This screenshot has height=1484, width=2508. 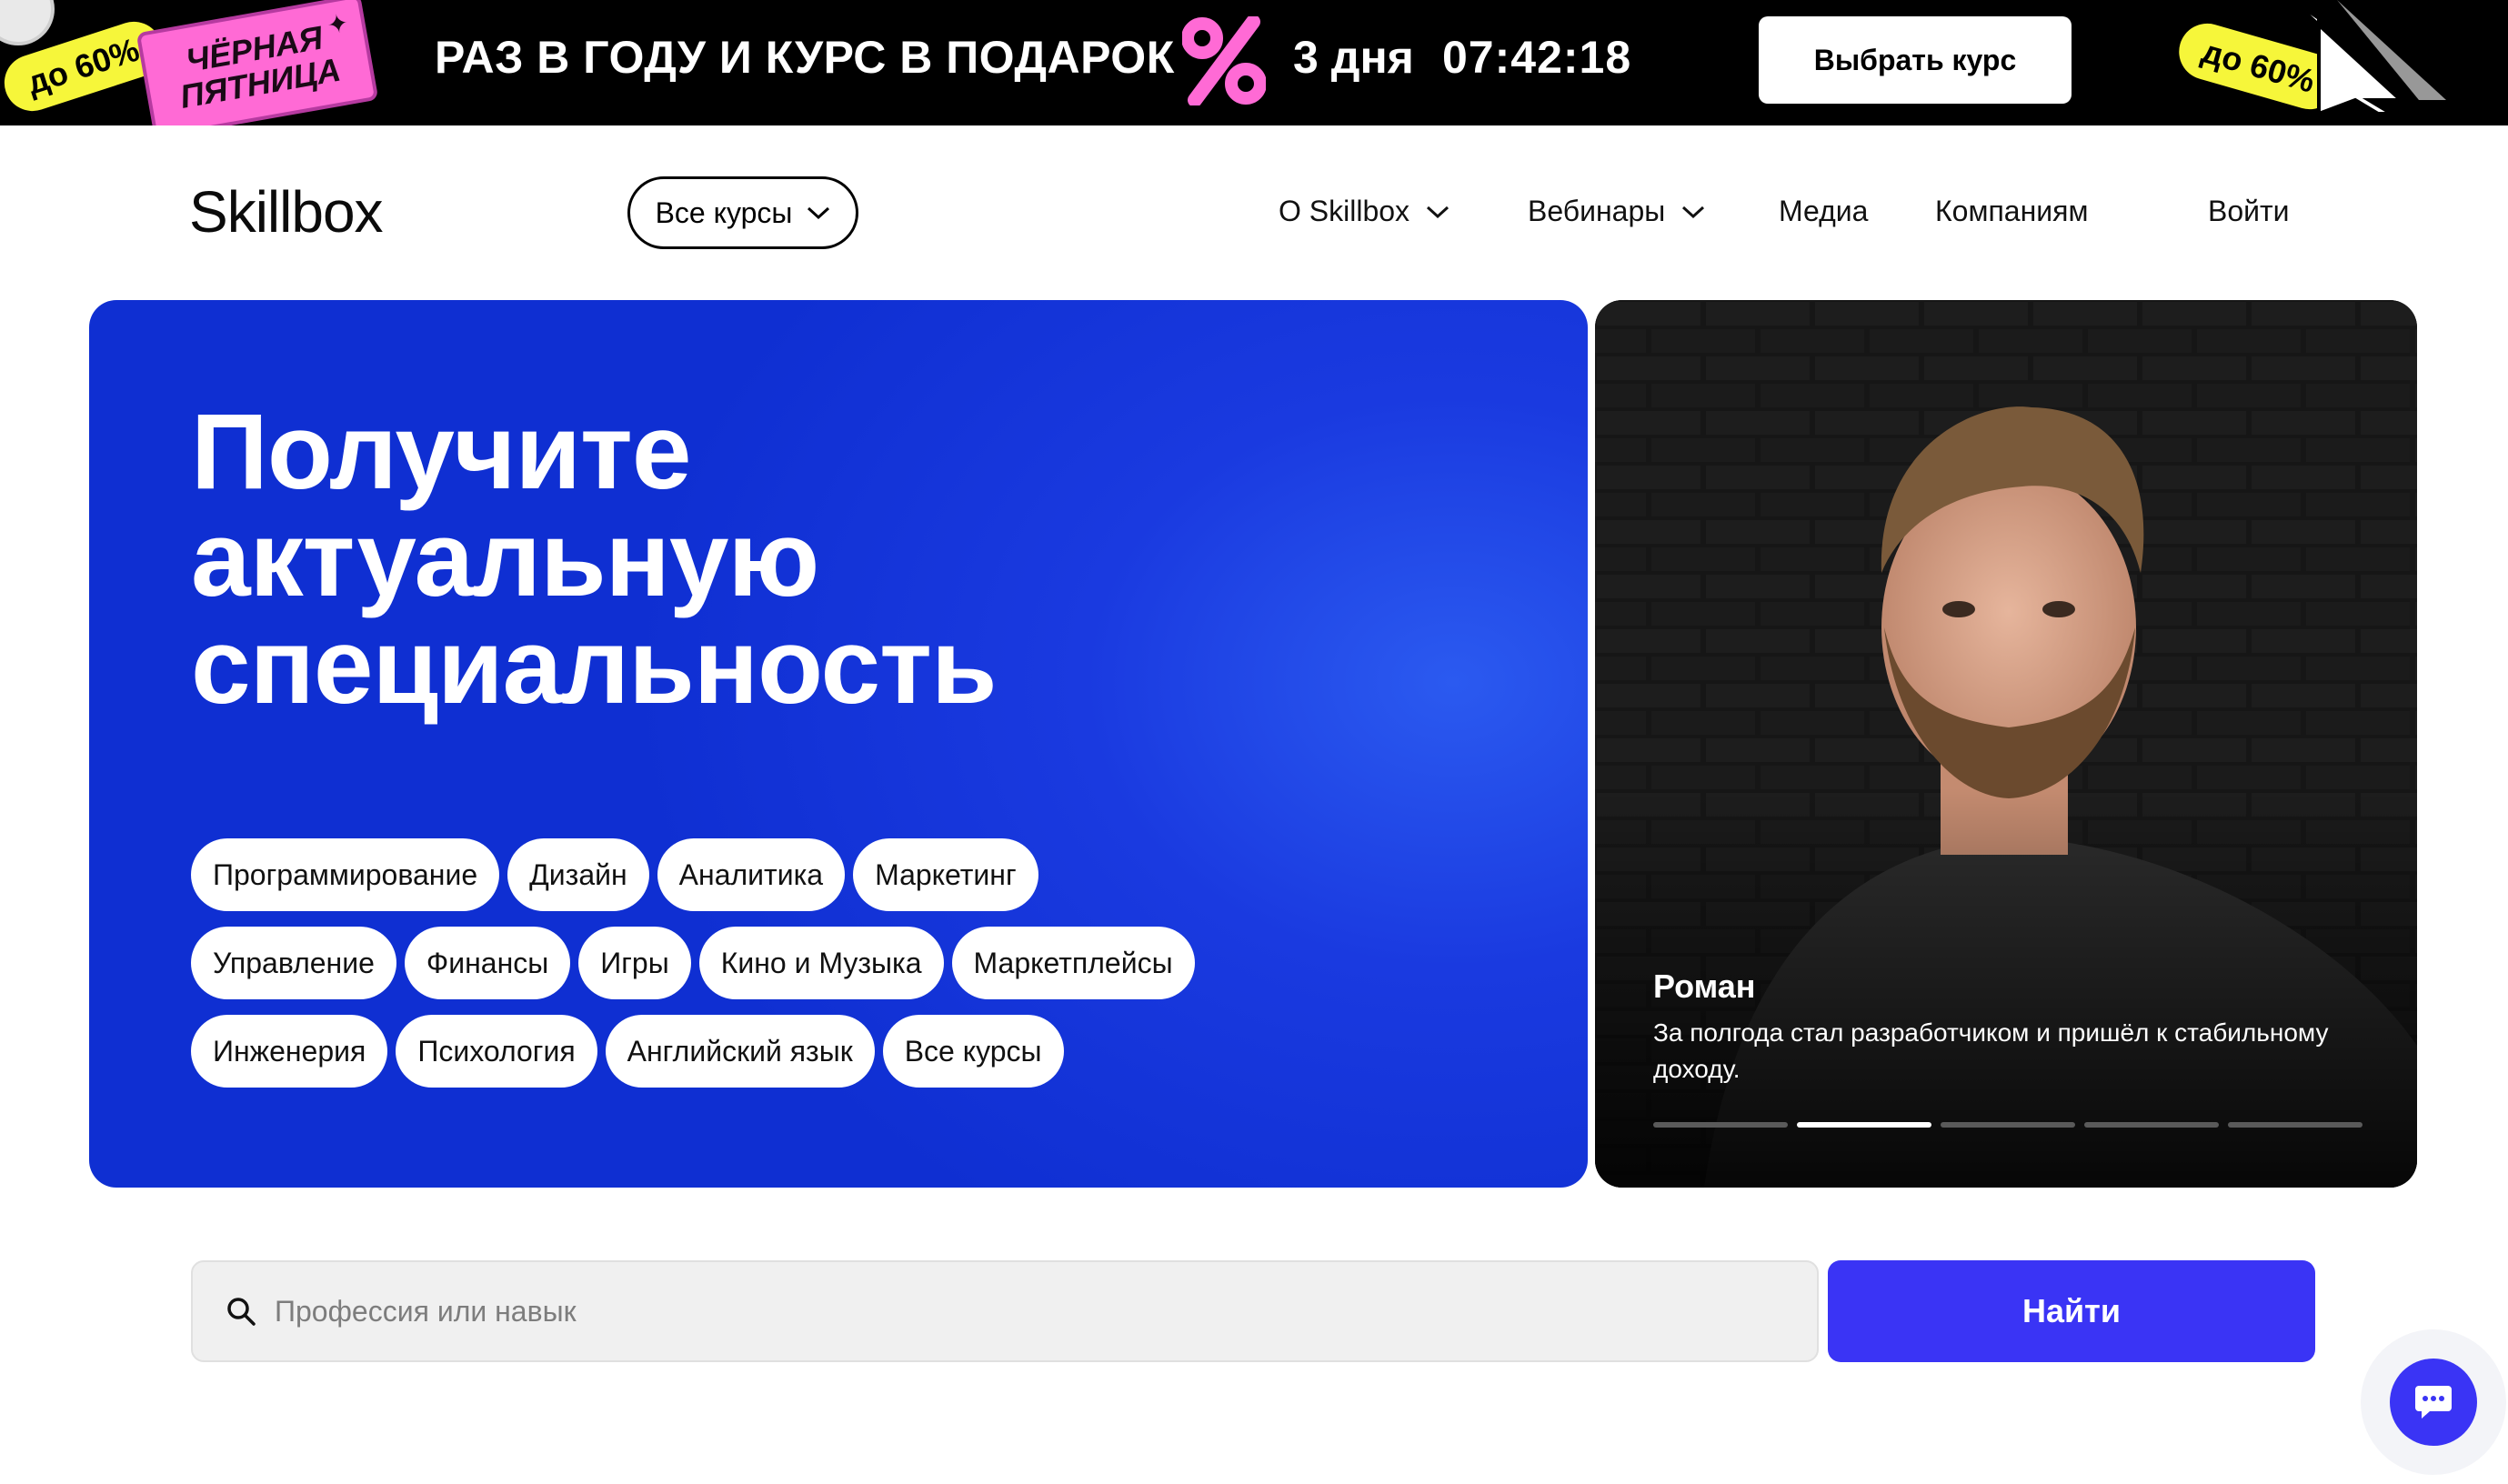 What do you see at coordinates (821, 963) in the screenshot?
I see `chip-film-music: Кино и Музыка` at bounding box center [821, 963].